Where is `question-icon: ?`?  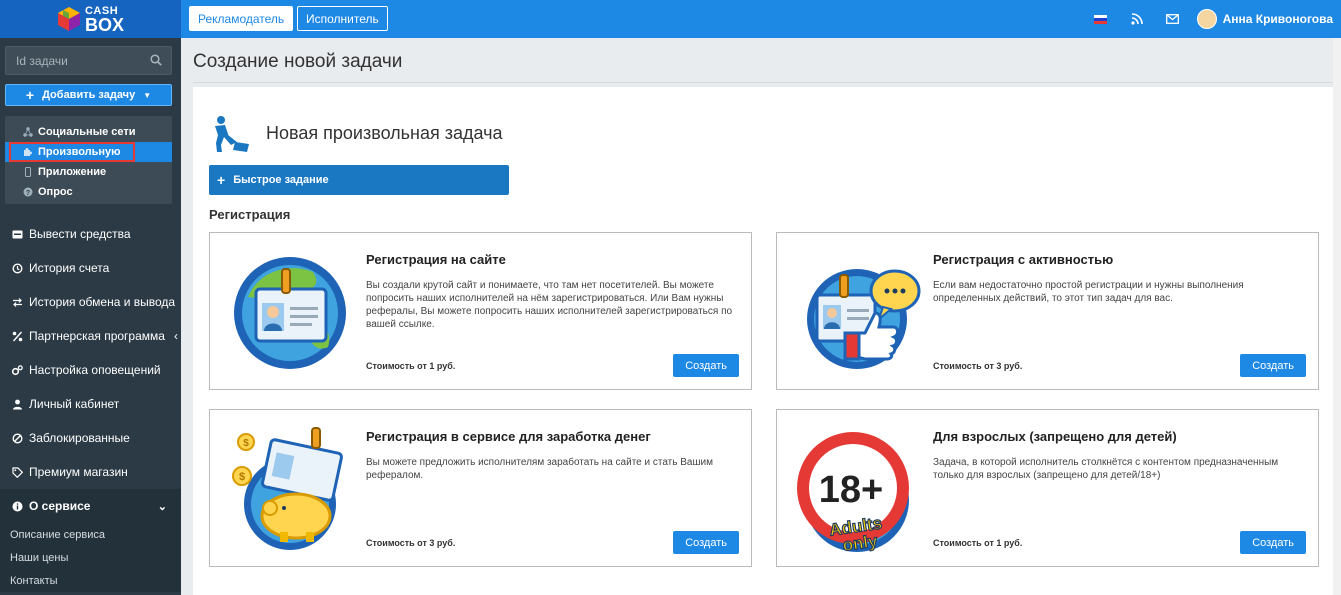 question-icon: ? is located at coordinates (28, 192).